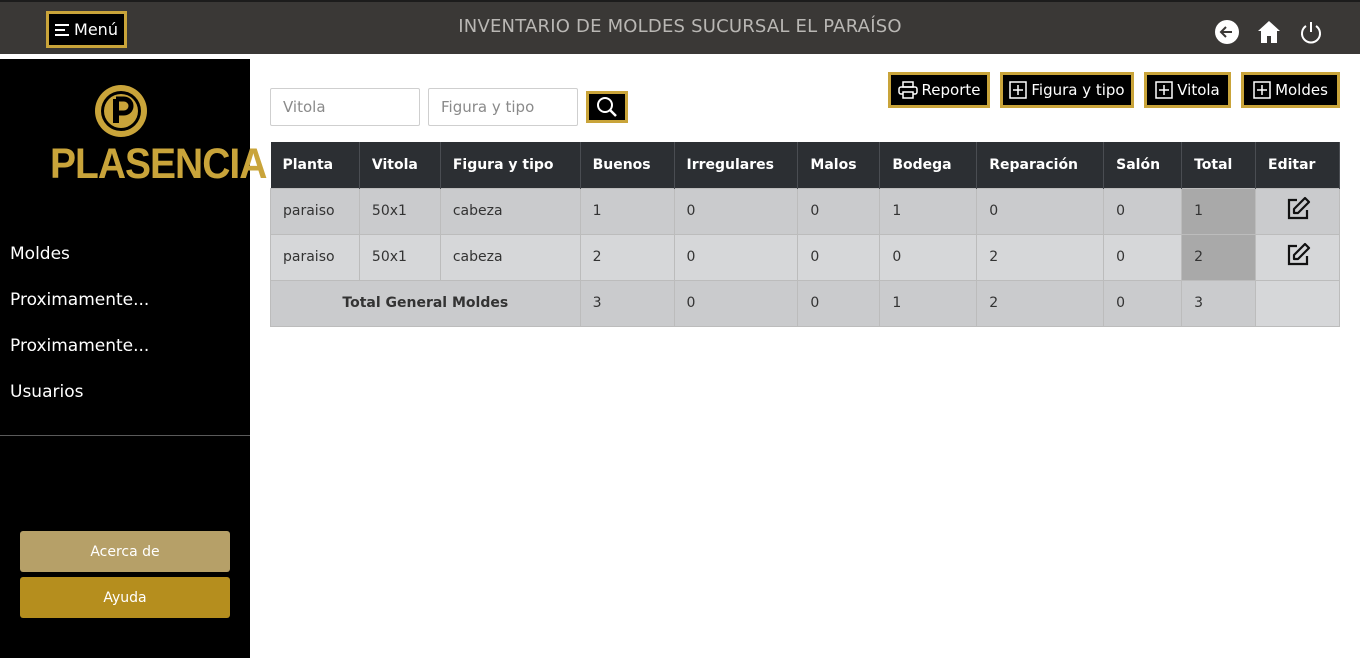 The image size is (1360, 658). I want to click on plasencia-logo: PLASENCIA, so click(158, 136).